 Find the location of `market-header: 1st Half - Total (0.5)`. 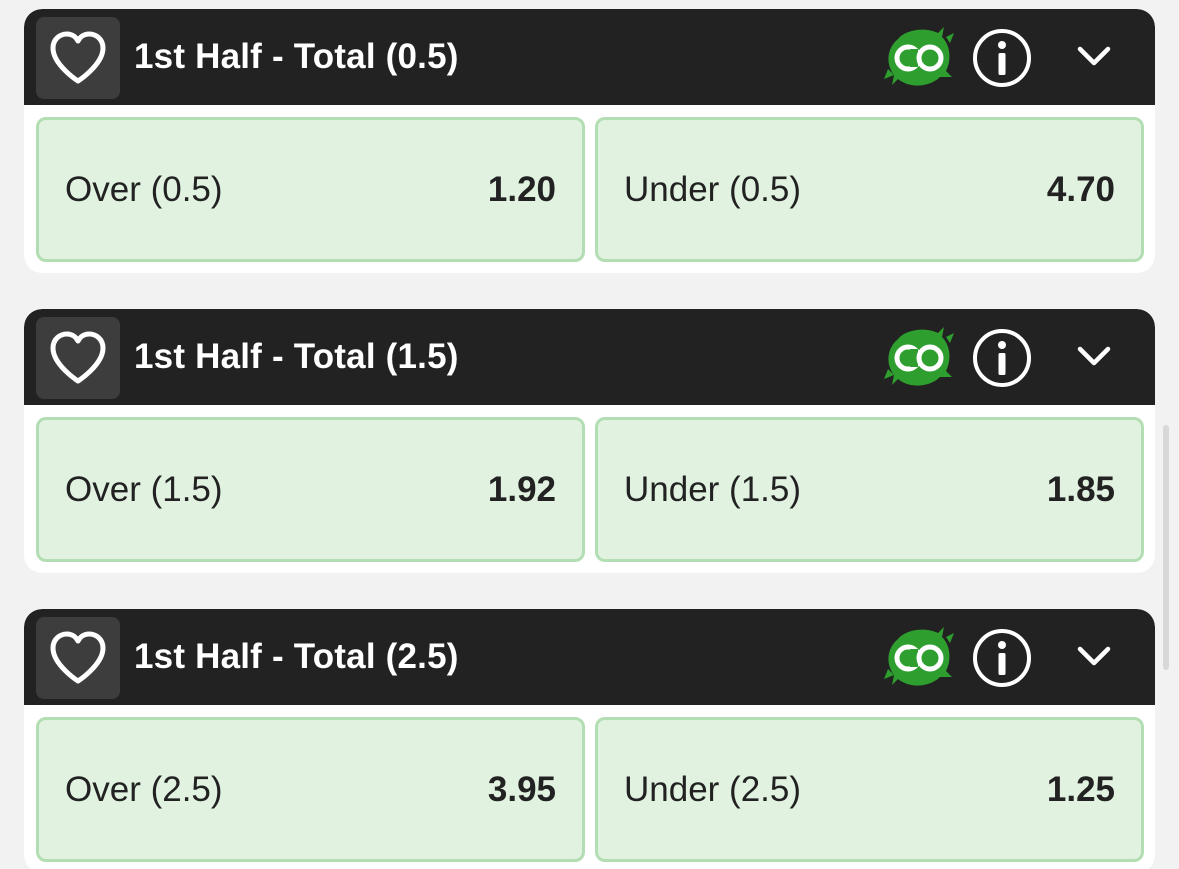

market-header: 1st Half - Total (0.5) is located at coordinates (589, 57).